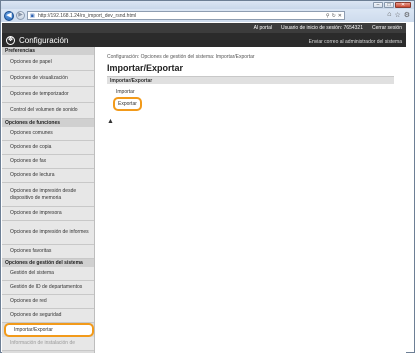 The image size is (415, 353). I want to click on sidebar-section-system: Opciones de gestión del sistema, so click(48, 263).